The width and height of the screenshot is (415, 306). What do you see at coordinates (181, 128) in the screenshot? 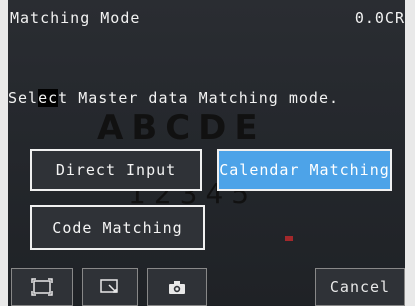
I see `background-image-letters: ABCDE` at bounding box center [181, 128].